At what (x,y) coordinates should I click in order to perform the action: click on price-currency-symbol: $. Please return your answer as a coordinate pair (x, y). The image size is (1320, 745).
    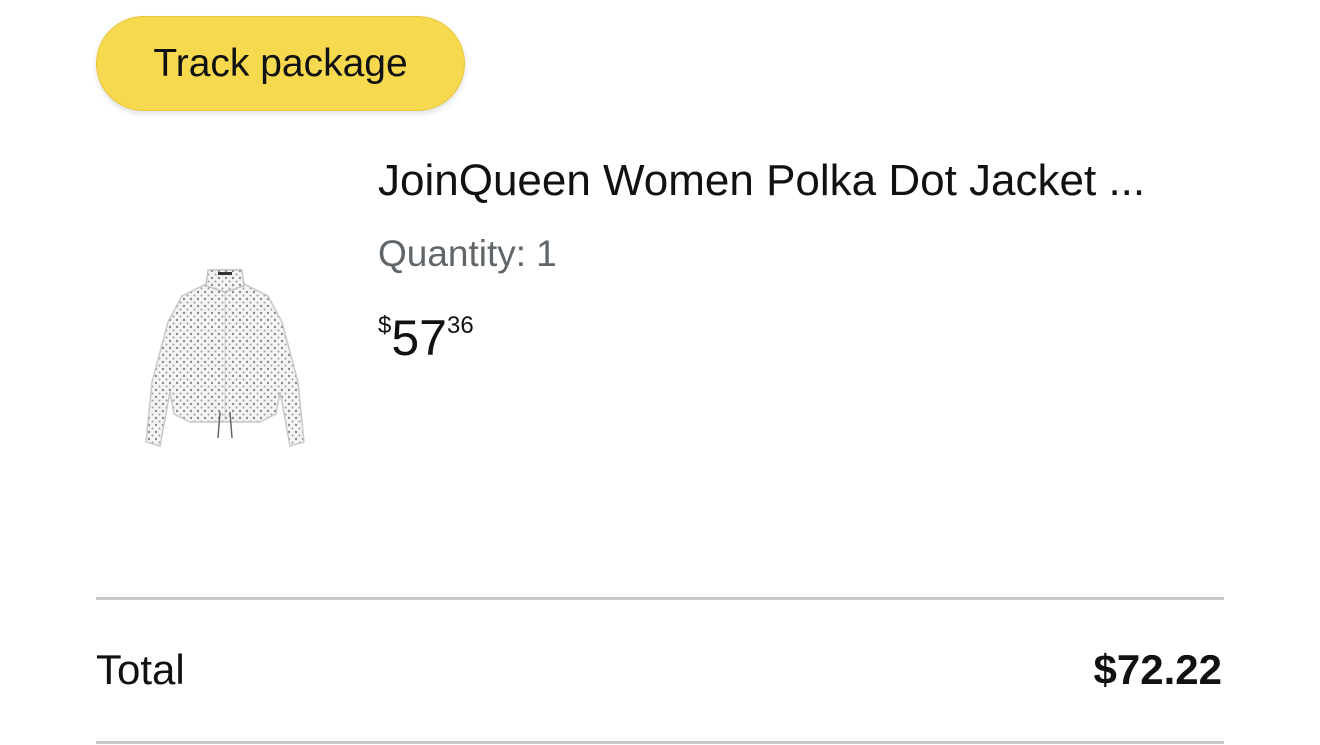
    Looking at the image, I should click on (385, 325).